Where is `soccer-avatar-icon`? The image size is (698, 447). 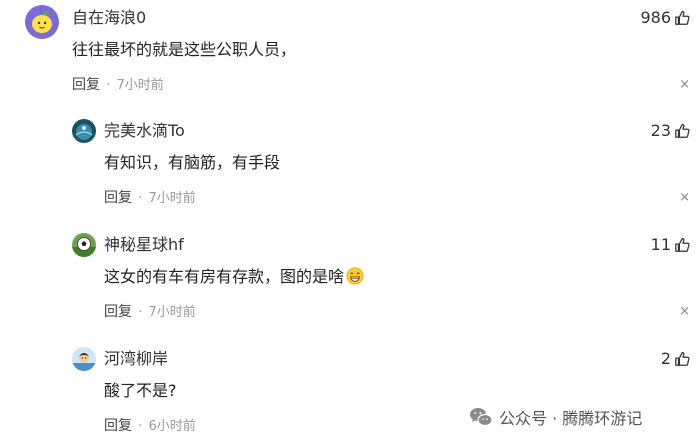
soccer-avatar-icon is located at coordinates (84, 245).